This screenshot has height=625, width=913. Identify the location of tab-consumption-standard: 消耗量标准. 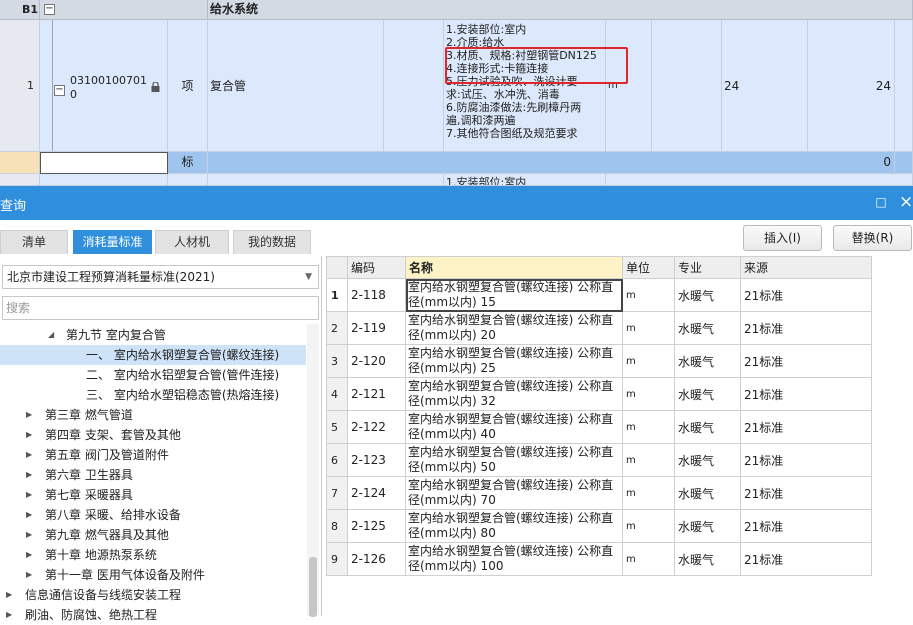
(112, 242).